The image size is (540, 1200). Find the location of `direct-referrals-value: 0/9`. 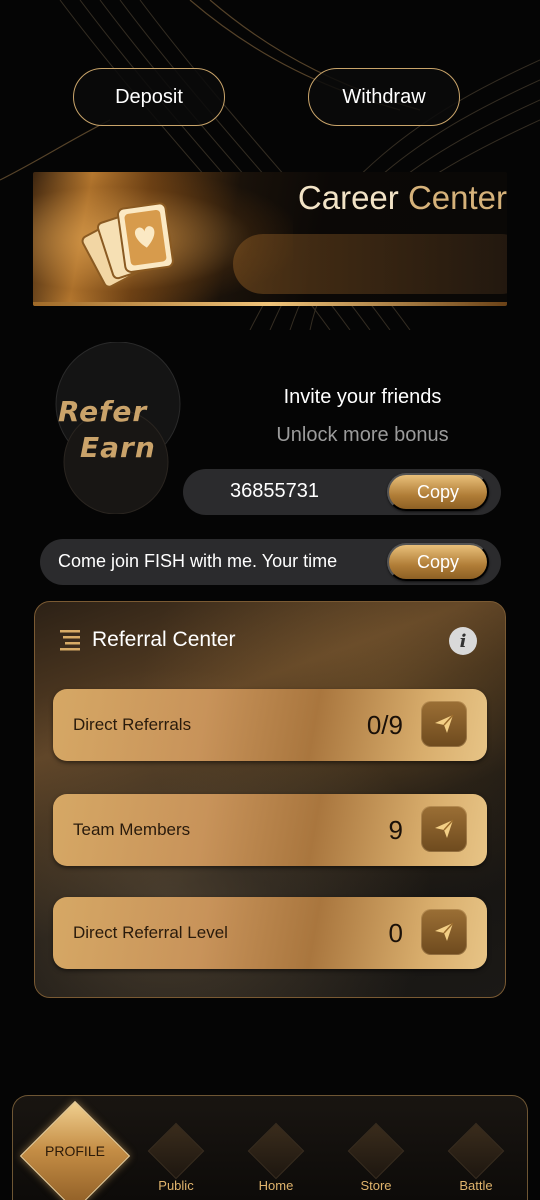

direct-referrals-value: 0/9 is located at coordinates (384, 724).